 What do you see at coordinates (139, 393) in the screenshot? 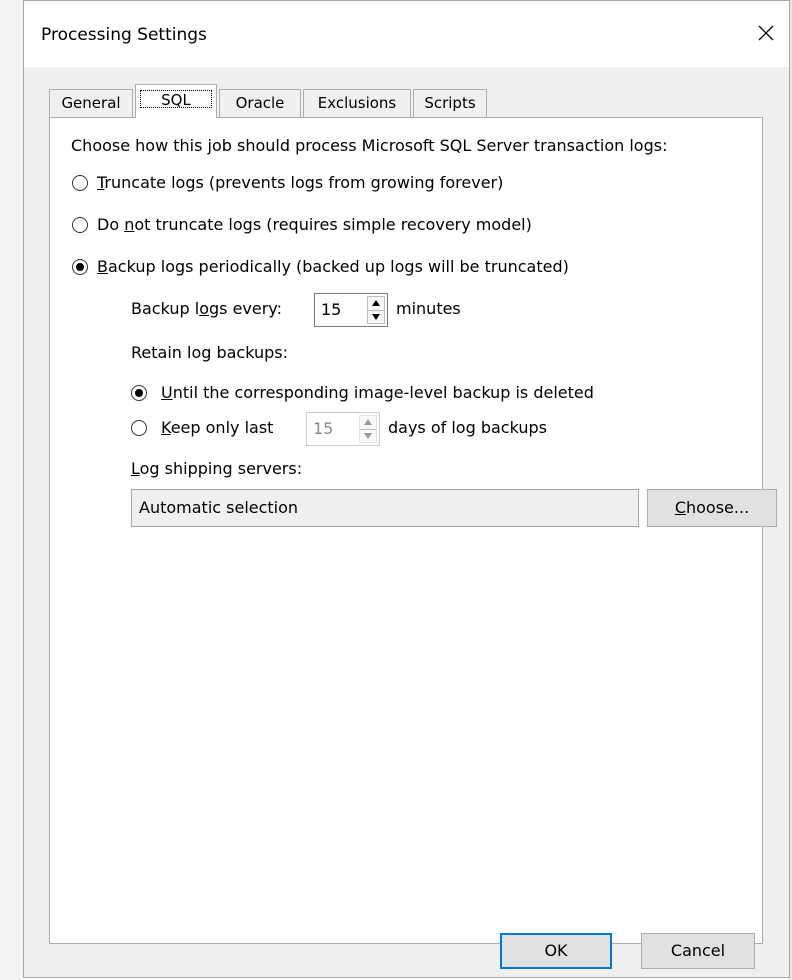
I see `retain-until-image-backup-deleted-radio` at bounding box center [139, 393].